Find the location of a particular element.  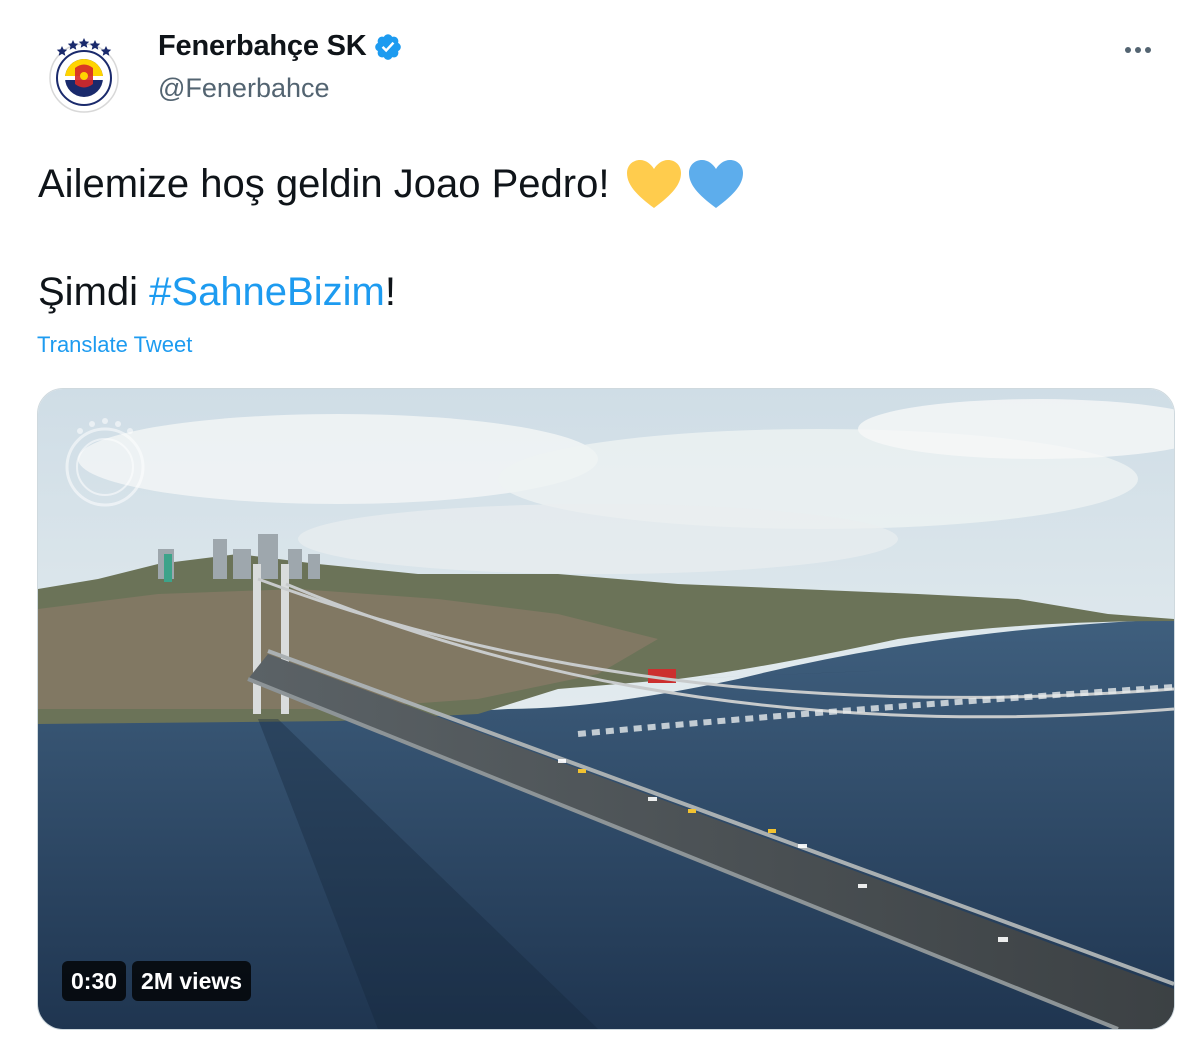

fenerbahce-crest-icon is located at coordinates (84, 75).